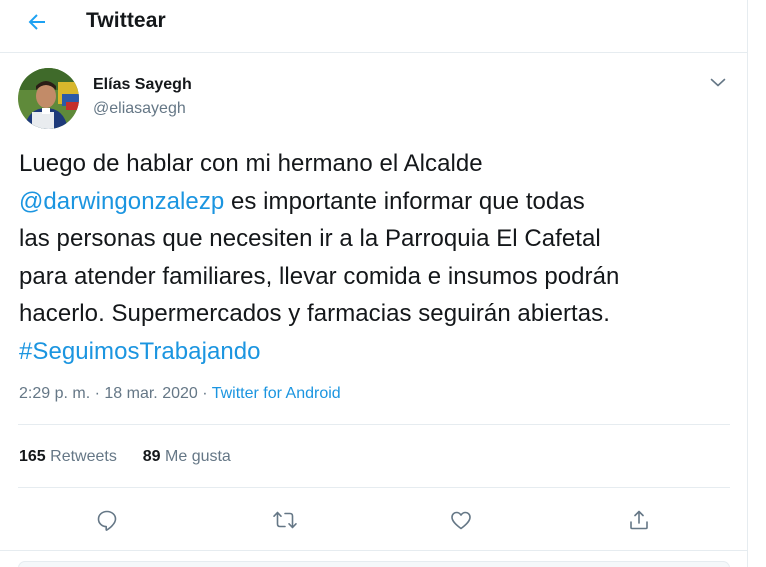  What do you see at coordinates (121, 201) in the screenshot?
I see `mention-link: @darwingonzalezp` at bounding box center [121, 201].